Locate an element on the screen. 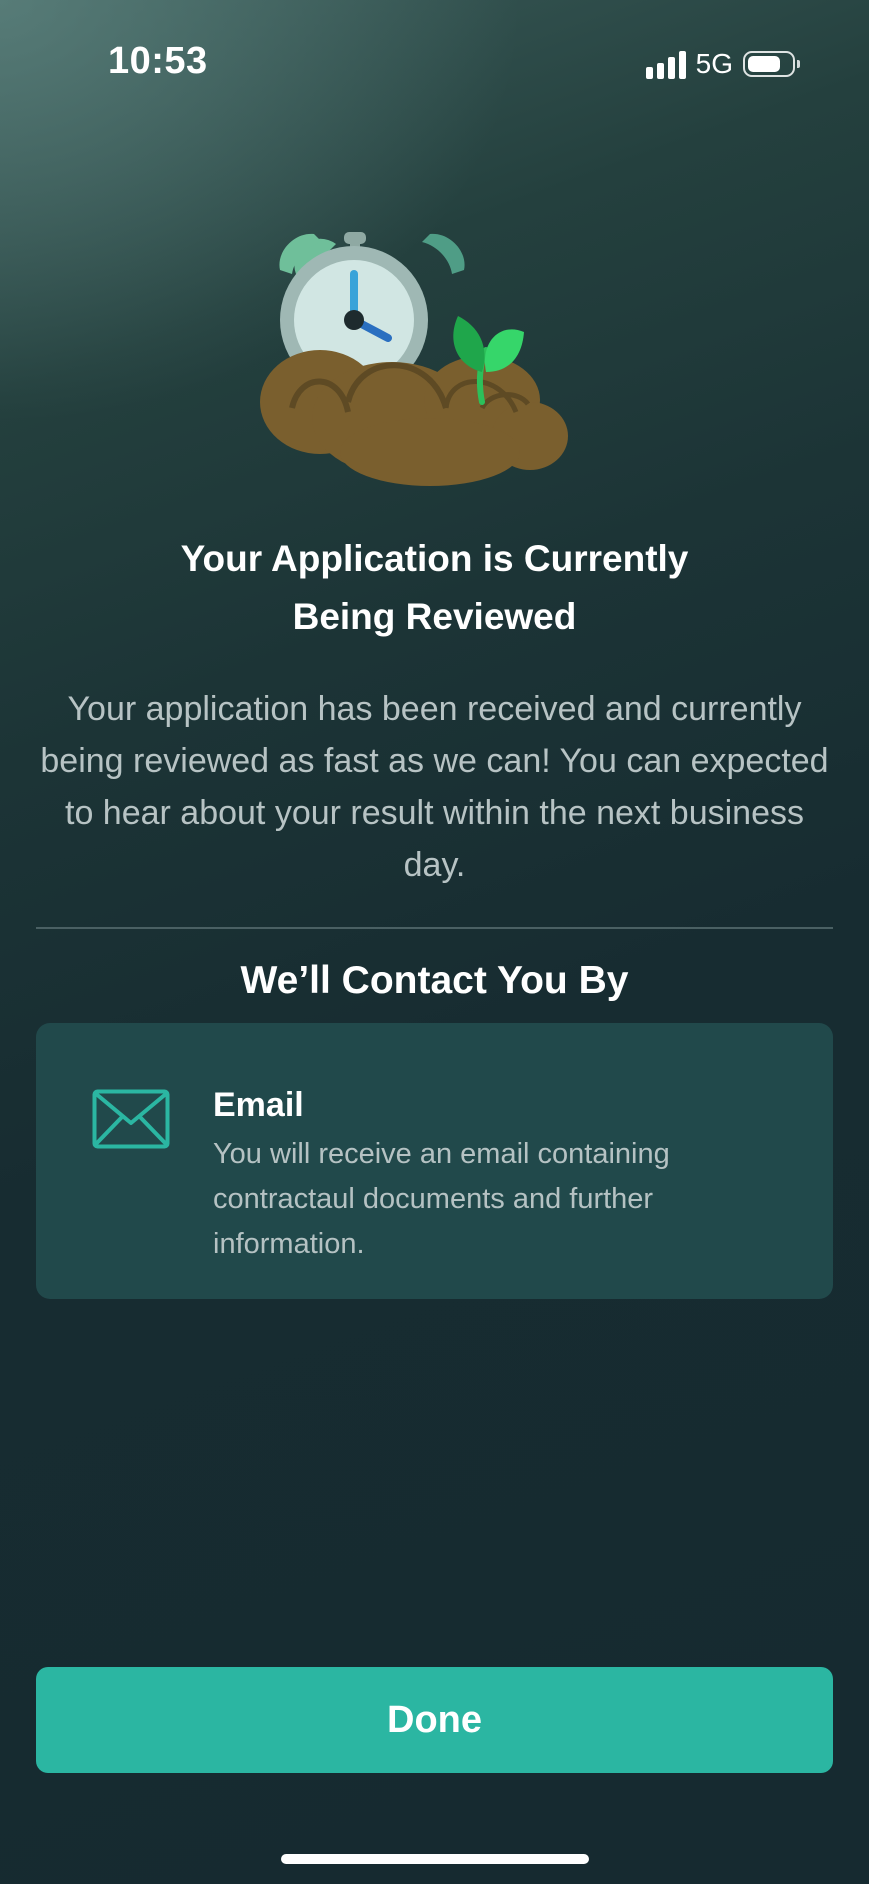 The image size is (869, 1884). page-title-line-2: Being Reviewed is located at coordinates (434, 616).